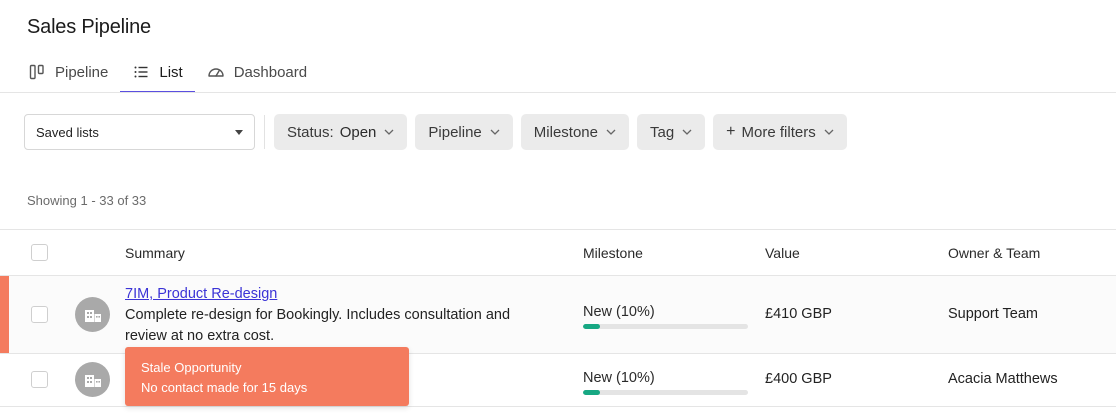 This screenshot has width=1116, height=417. I want to click on saved-lists-select: Saved lists, so click(139, 132).